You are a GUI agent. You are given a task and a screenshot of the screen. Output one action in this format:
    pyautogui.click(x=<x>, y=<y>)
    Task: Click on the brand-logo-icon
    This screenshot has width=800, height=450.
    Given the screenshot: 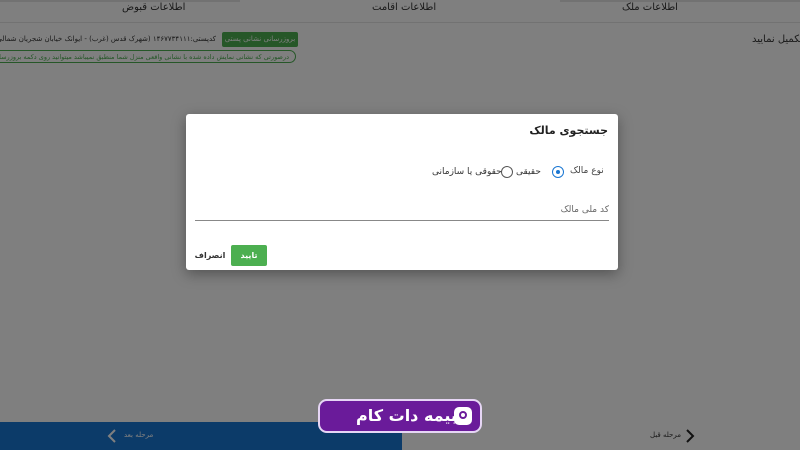 What is the action you would take?
    pyautogui.click(x=463, y=416)
    